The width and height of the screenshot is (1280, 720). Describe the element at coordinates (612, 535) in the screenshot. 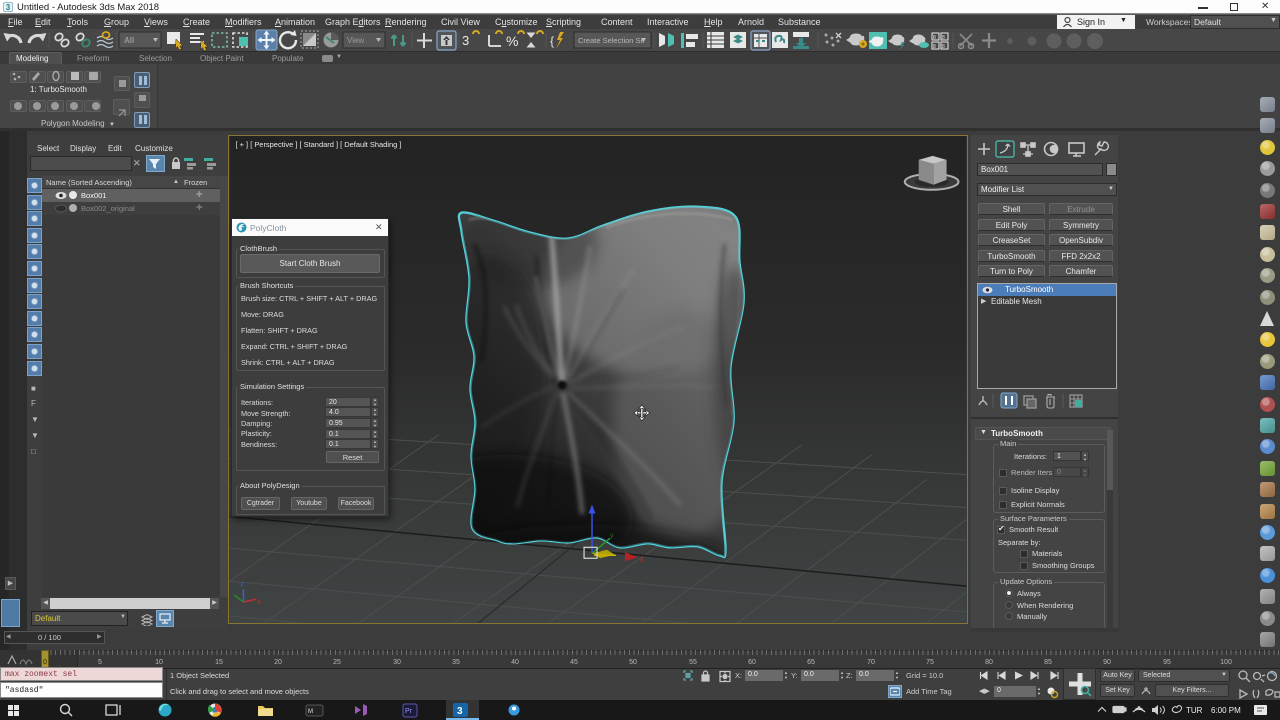

I see `svg-text: y` at that location.